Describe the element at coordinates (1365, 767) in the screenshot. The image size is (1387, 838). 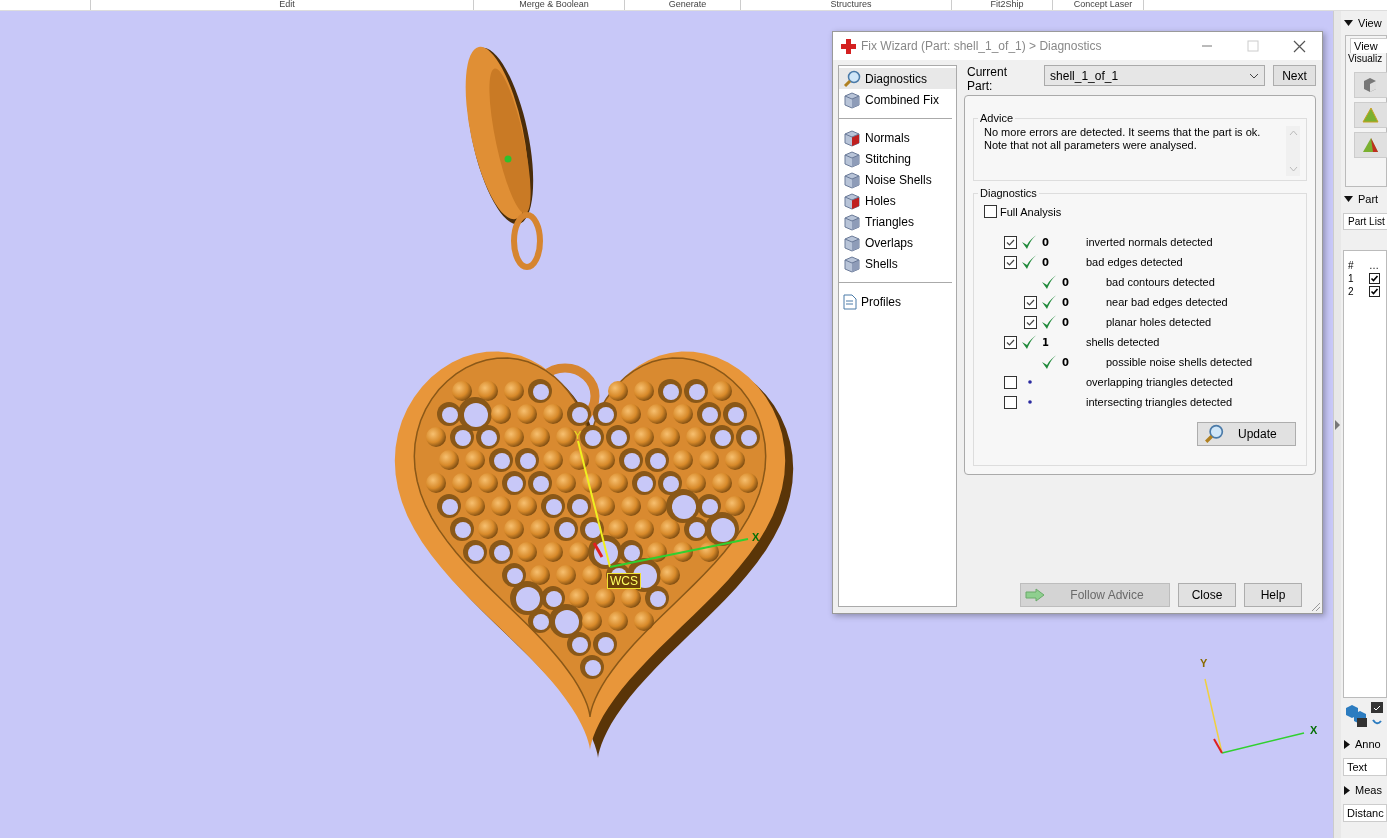
I see `tab: Text` at that location.